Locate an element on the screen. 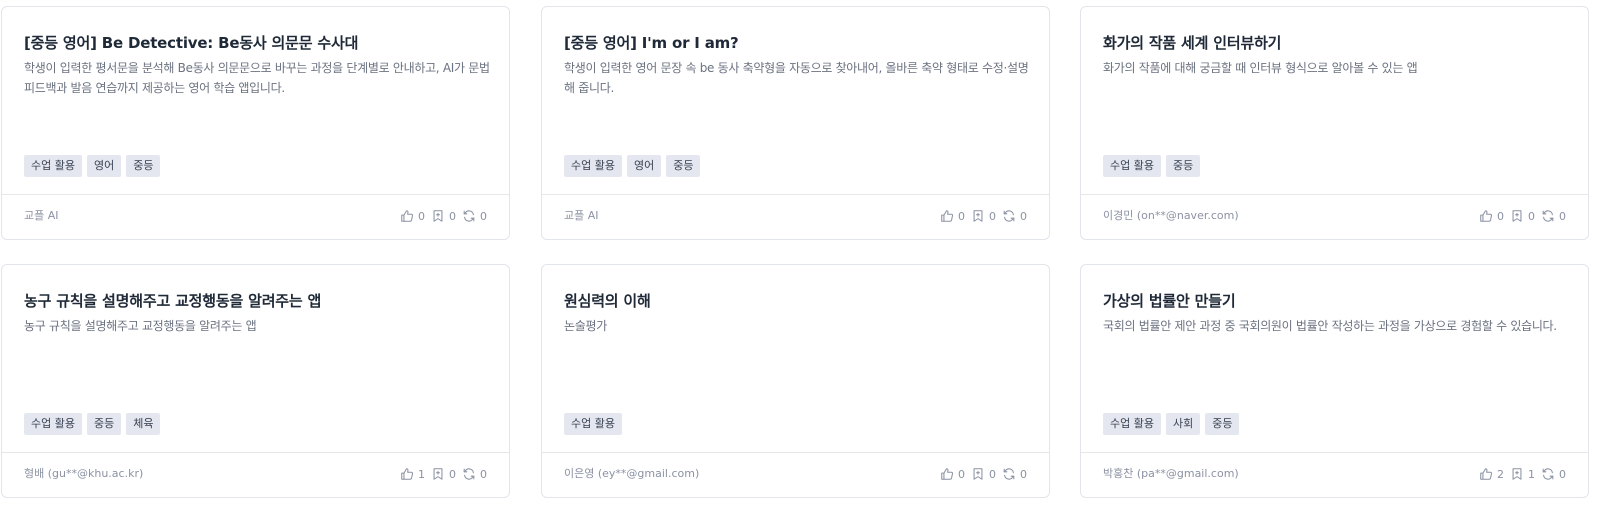 This screenshot has width=1598, height=507. author: 이은영 (ey**@gmail.com) is located at coordinates (632, 473).